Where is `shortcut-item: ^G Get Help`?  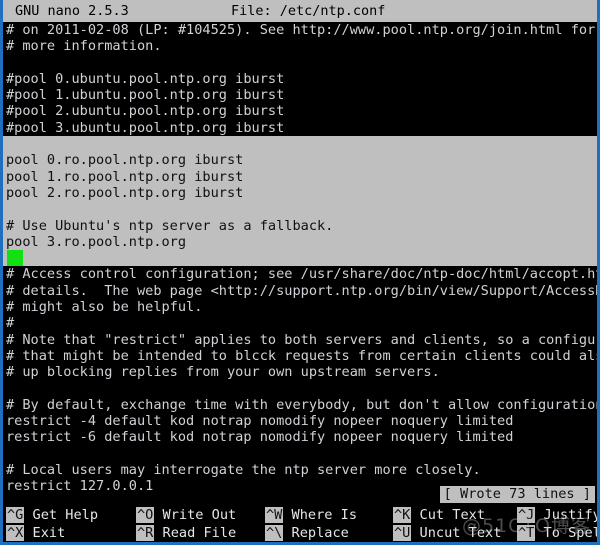 shortcut-item: ^G Get Help is located at coordinates (52, 515).